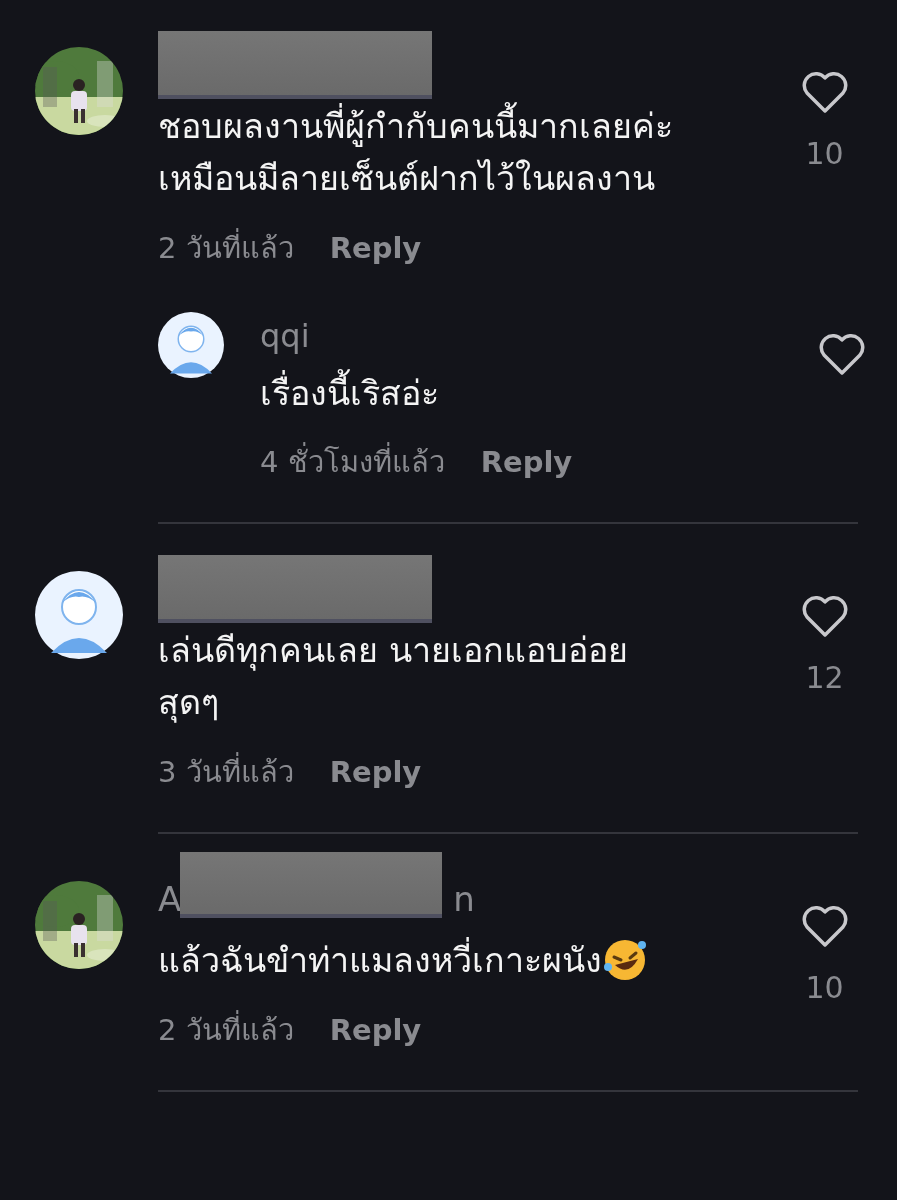  What do you see at coordinates (352, 462) in the screenshot?
I see `comment-time: 4 ชั่วโมงที่แล้ว` at bounding box center [352, 462].